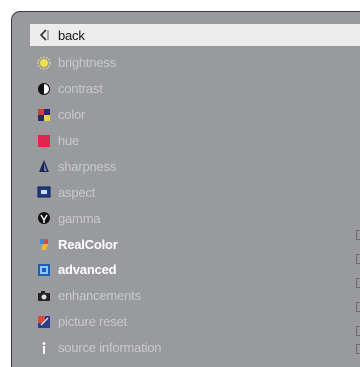 The height and width of the screenshot is (367, 360). Describe the element at coordinates (44, 63) in the screenshot. I see `brightness-icon` at that location.